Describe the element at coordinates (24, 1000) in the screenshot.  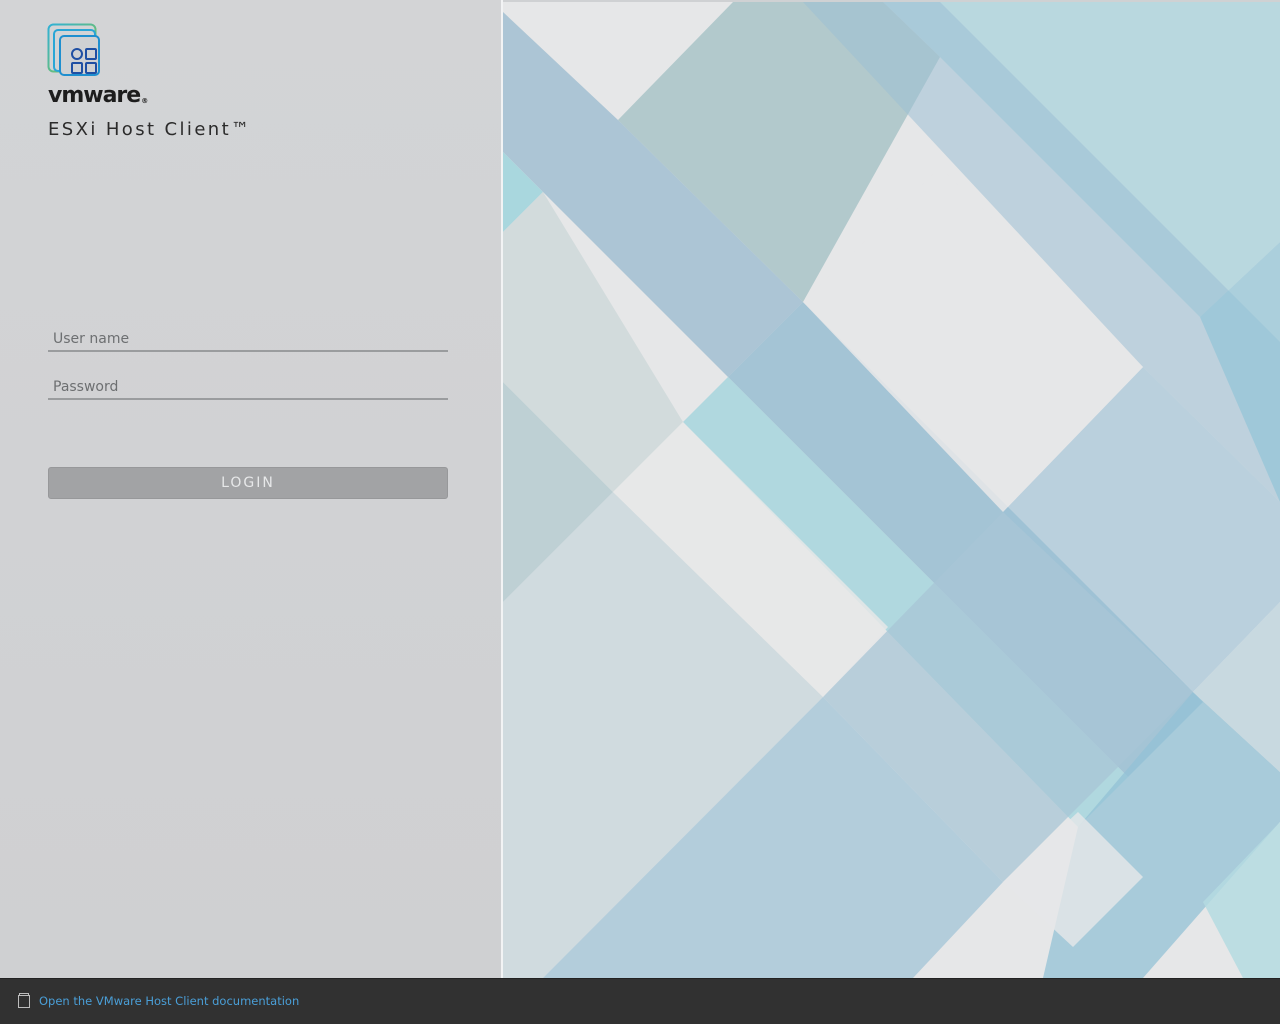
I see `document-icon` at that location.